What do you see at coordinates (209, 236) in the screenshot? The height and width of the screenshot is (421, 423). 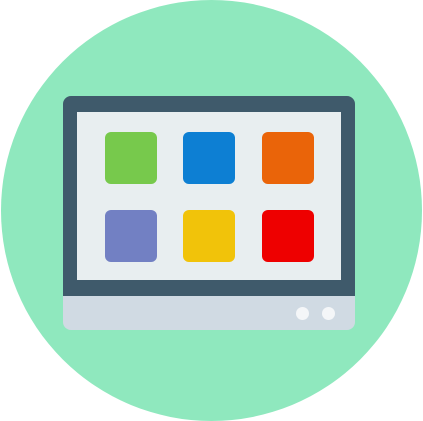 I see `yellow-app-tile-icon` at bounding box center [209, 236].